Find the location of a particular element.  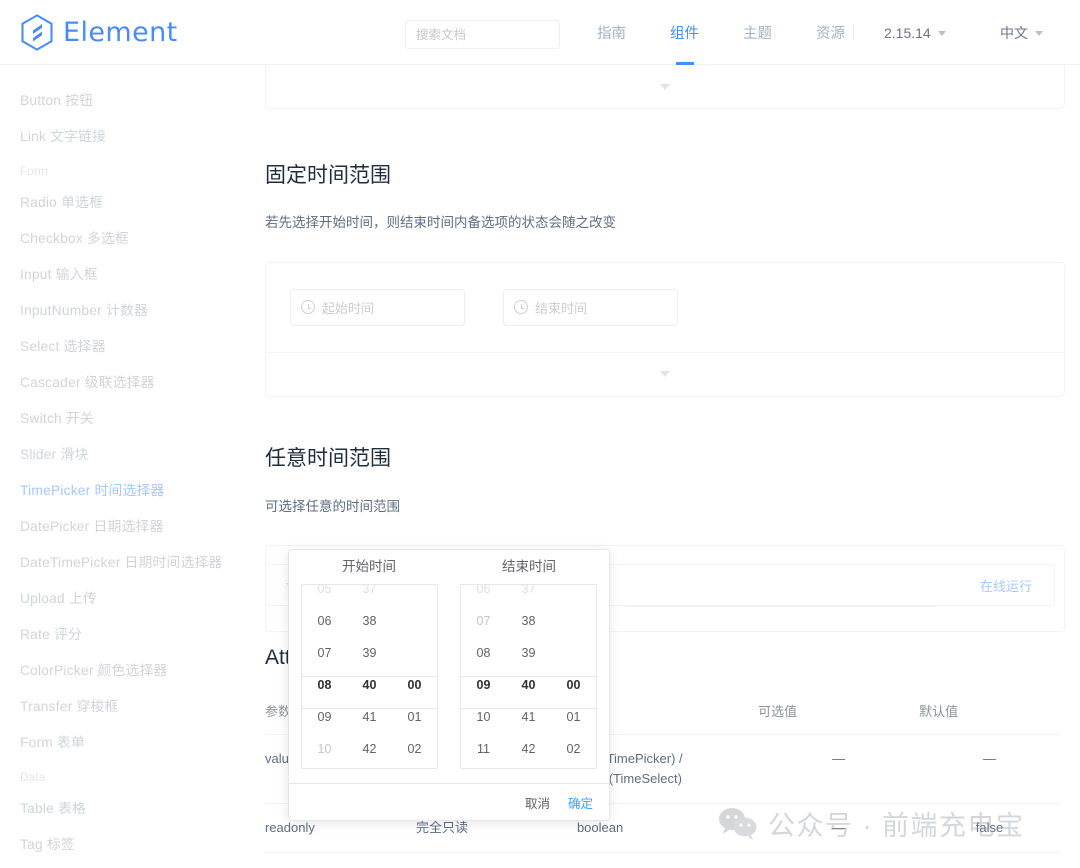

language-selector: 中文 is located at coordinates (1021, 32).